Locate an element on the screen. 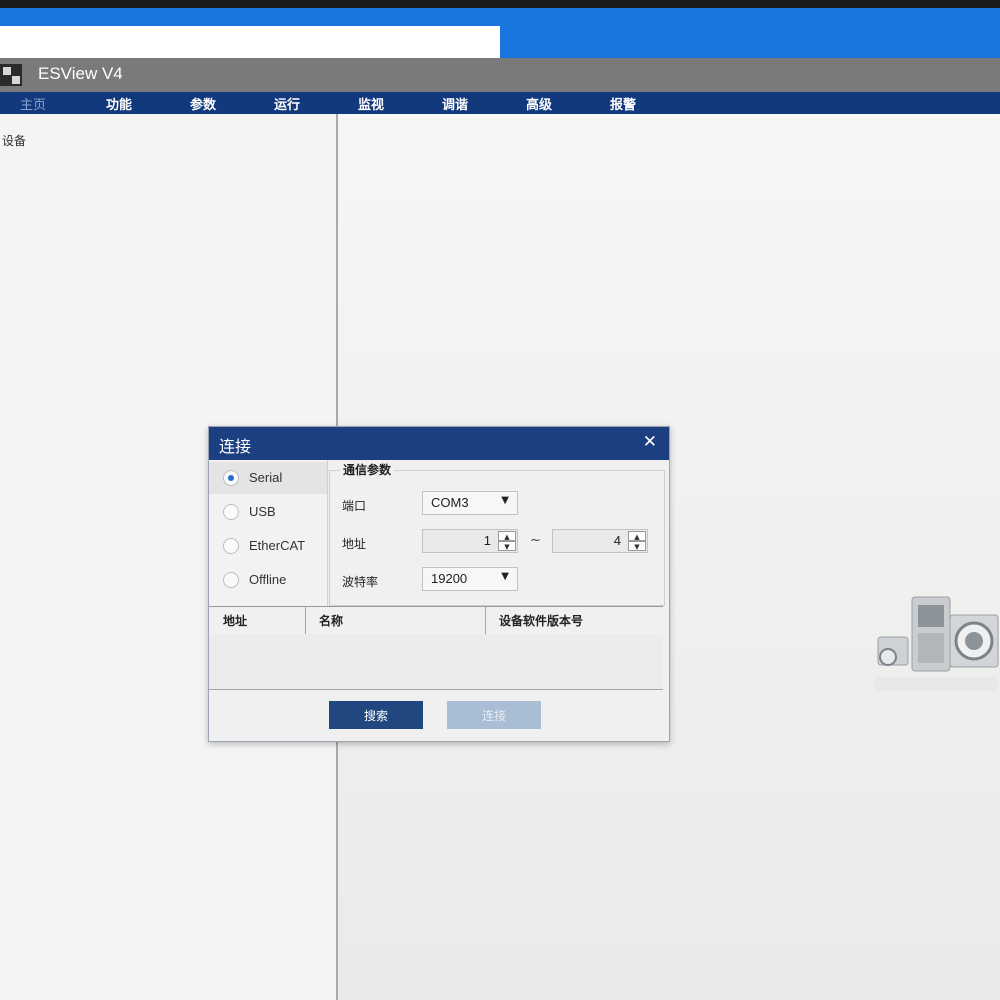  column-header-address: 地址 is located at coordinates (235, 620).